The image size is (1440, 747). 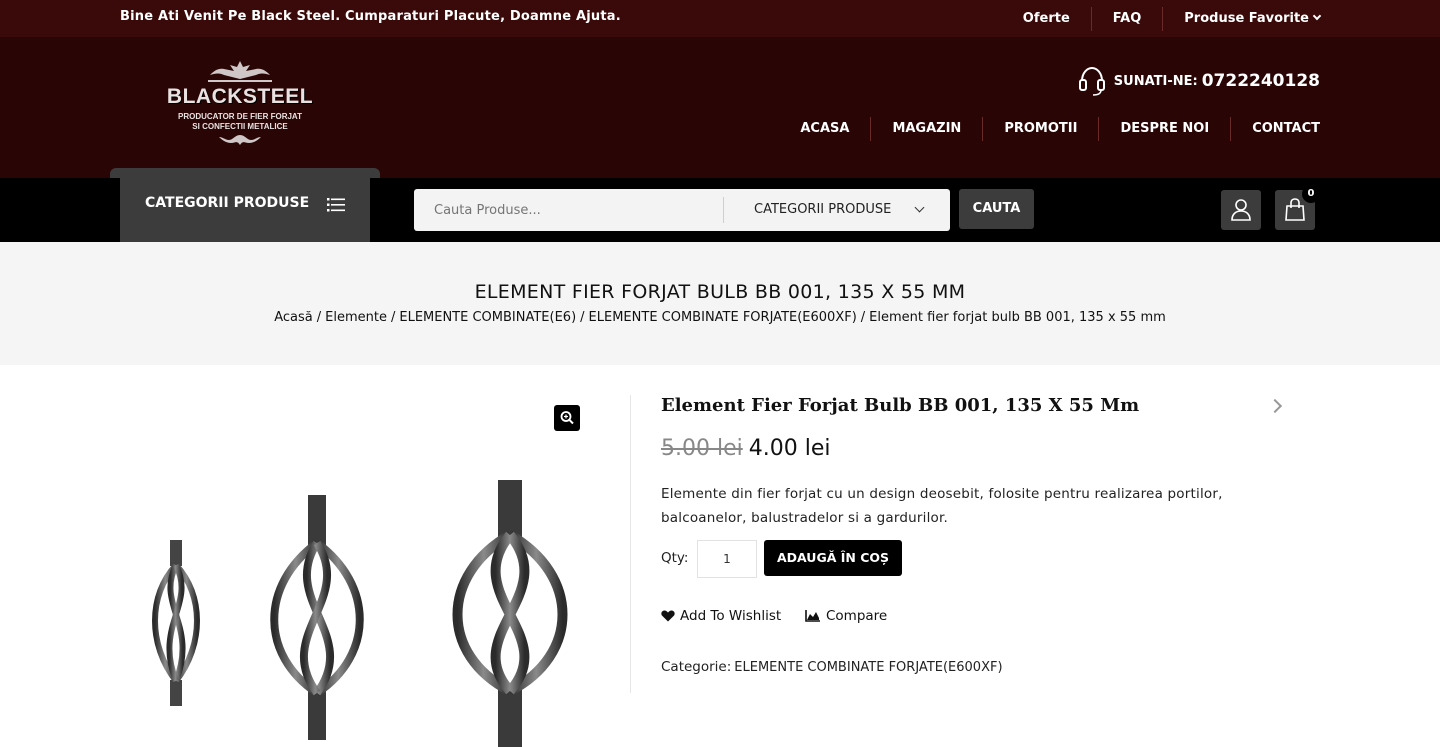 I want to click on user-icon, so click(x=1241, y=210).